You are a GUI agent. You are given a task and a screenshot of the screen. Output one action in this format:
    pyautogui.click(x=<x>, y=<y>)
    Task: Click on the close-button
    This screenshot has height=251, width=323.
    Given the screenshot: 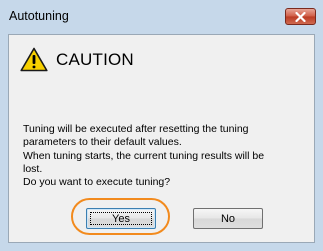 What is the action you would take?
    pyautogui.click(x=300, y=16)
    